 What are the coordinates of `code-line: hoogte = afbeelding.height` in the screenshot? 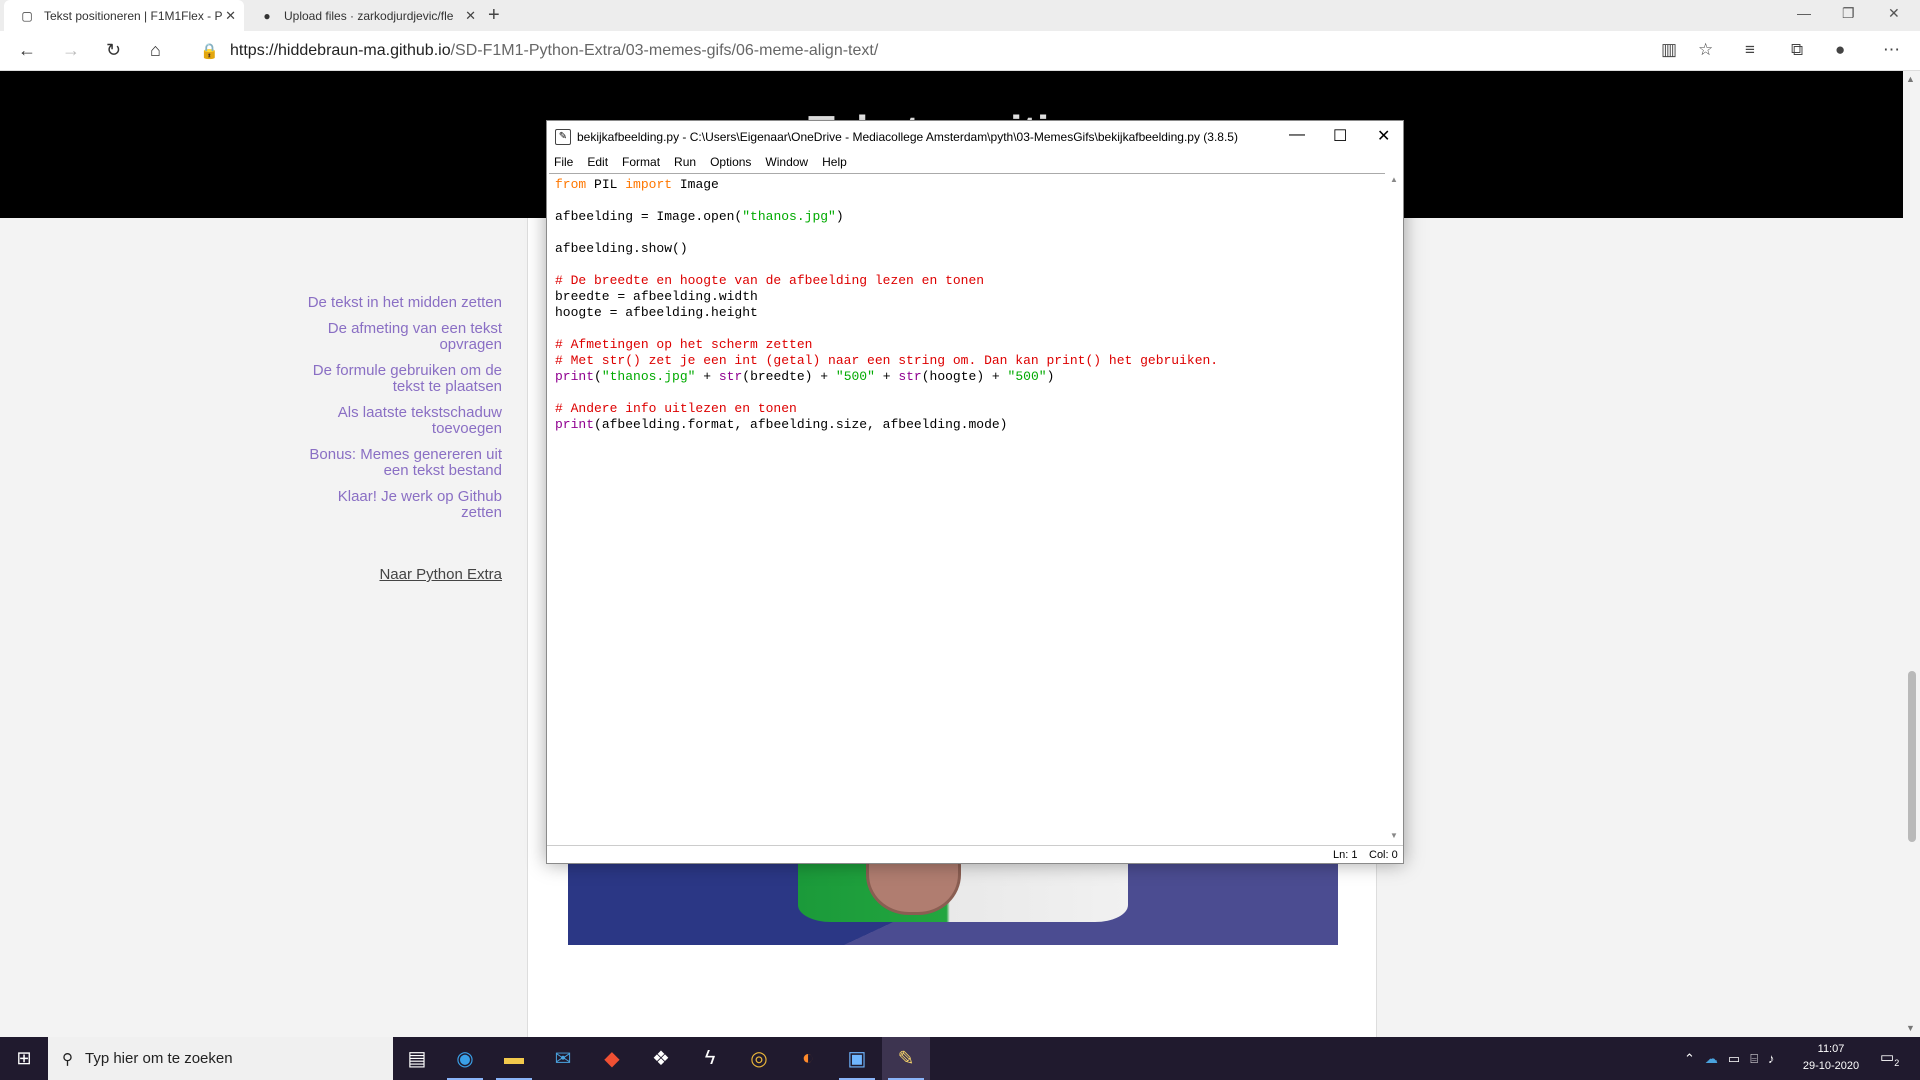 It's located at (656, 312).